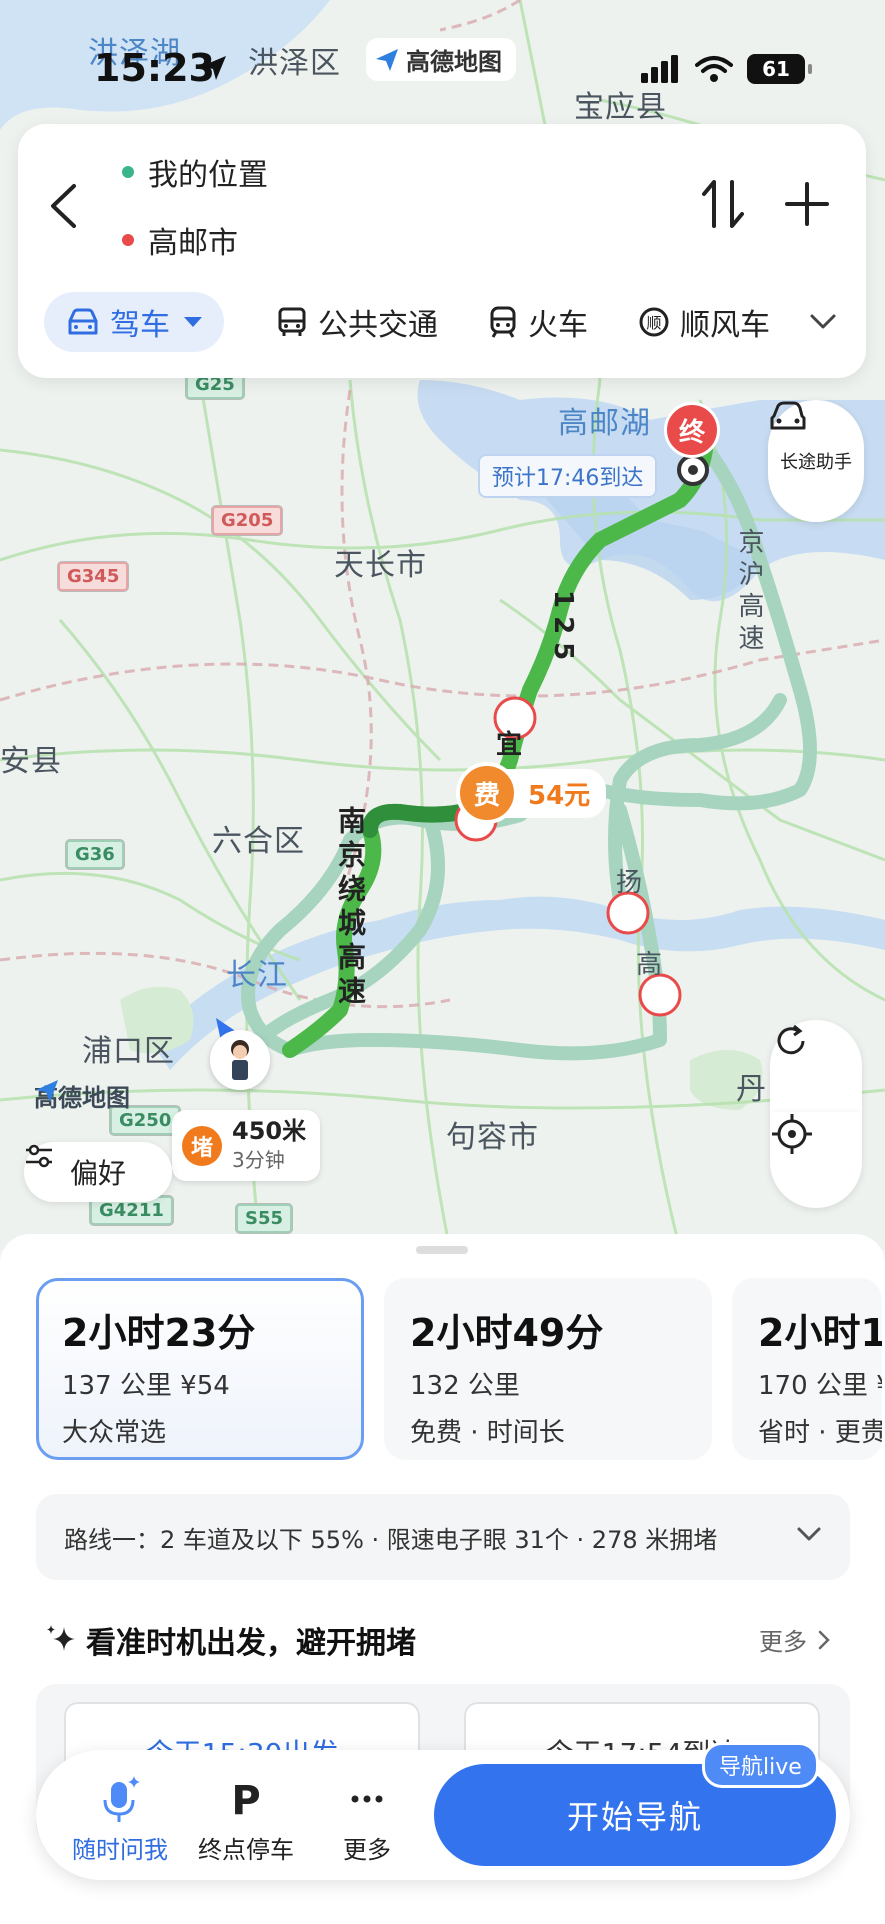 This screenshot has height=1924, width=885. What do you see at coordinates (630, 883) in the screenshot?
I see `map-label-yang: 扬` at bounding box center [630, 883].